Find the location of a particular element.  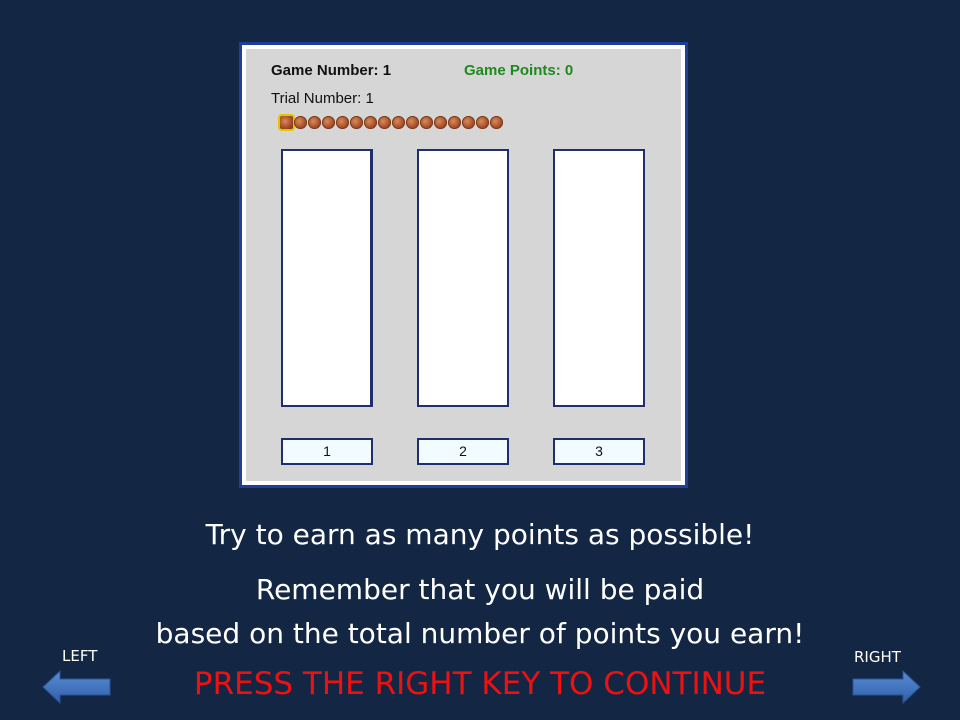

game-number-label: Game Number: is located at coordinates (325, 70).